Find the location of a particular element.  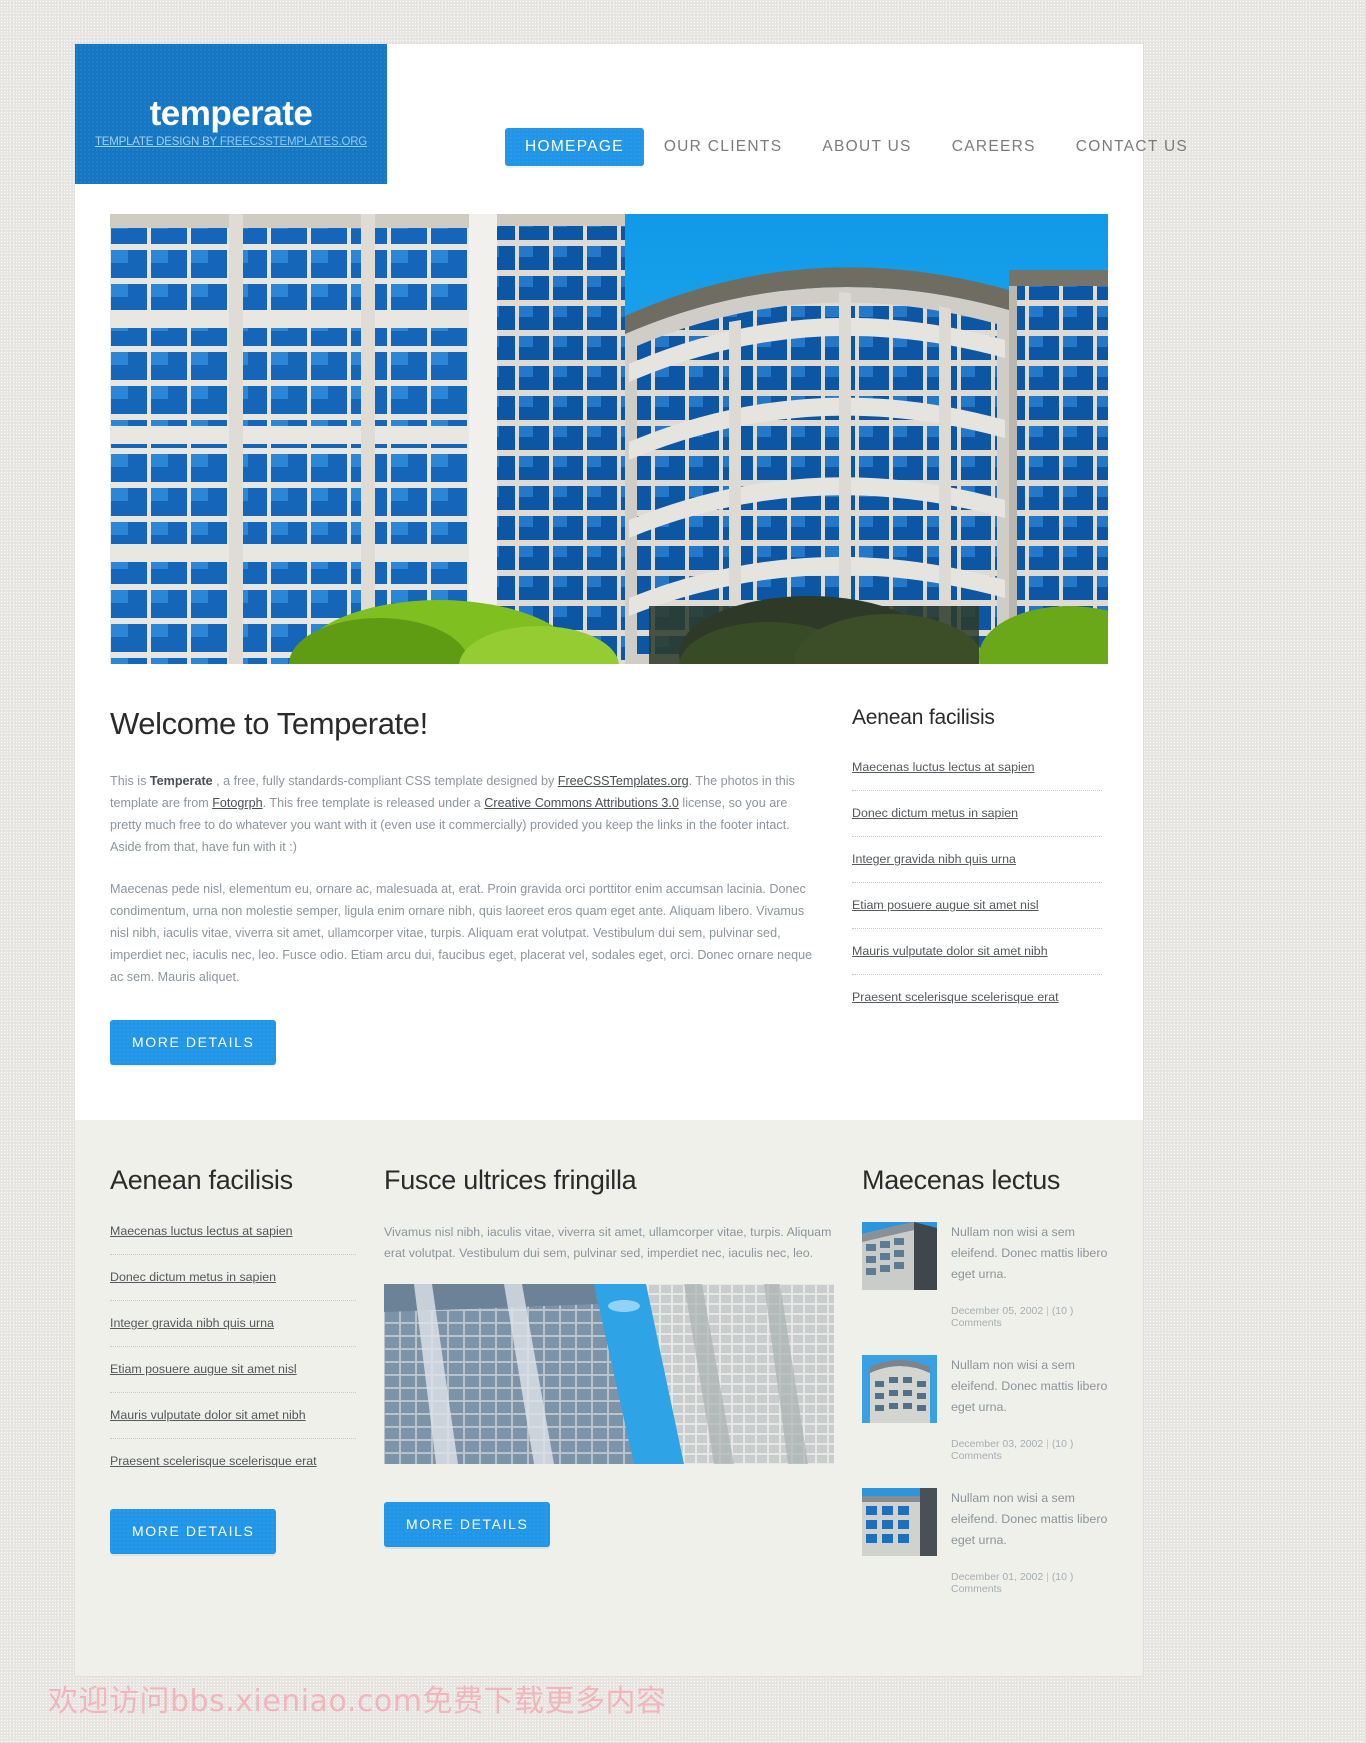

intro-text-a: This is is located at coordinates (130, 781).